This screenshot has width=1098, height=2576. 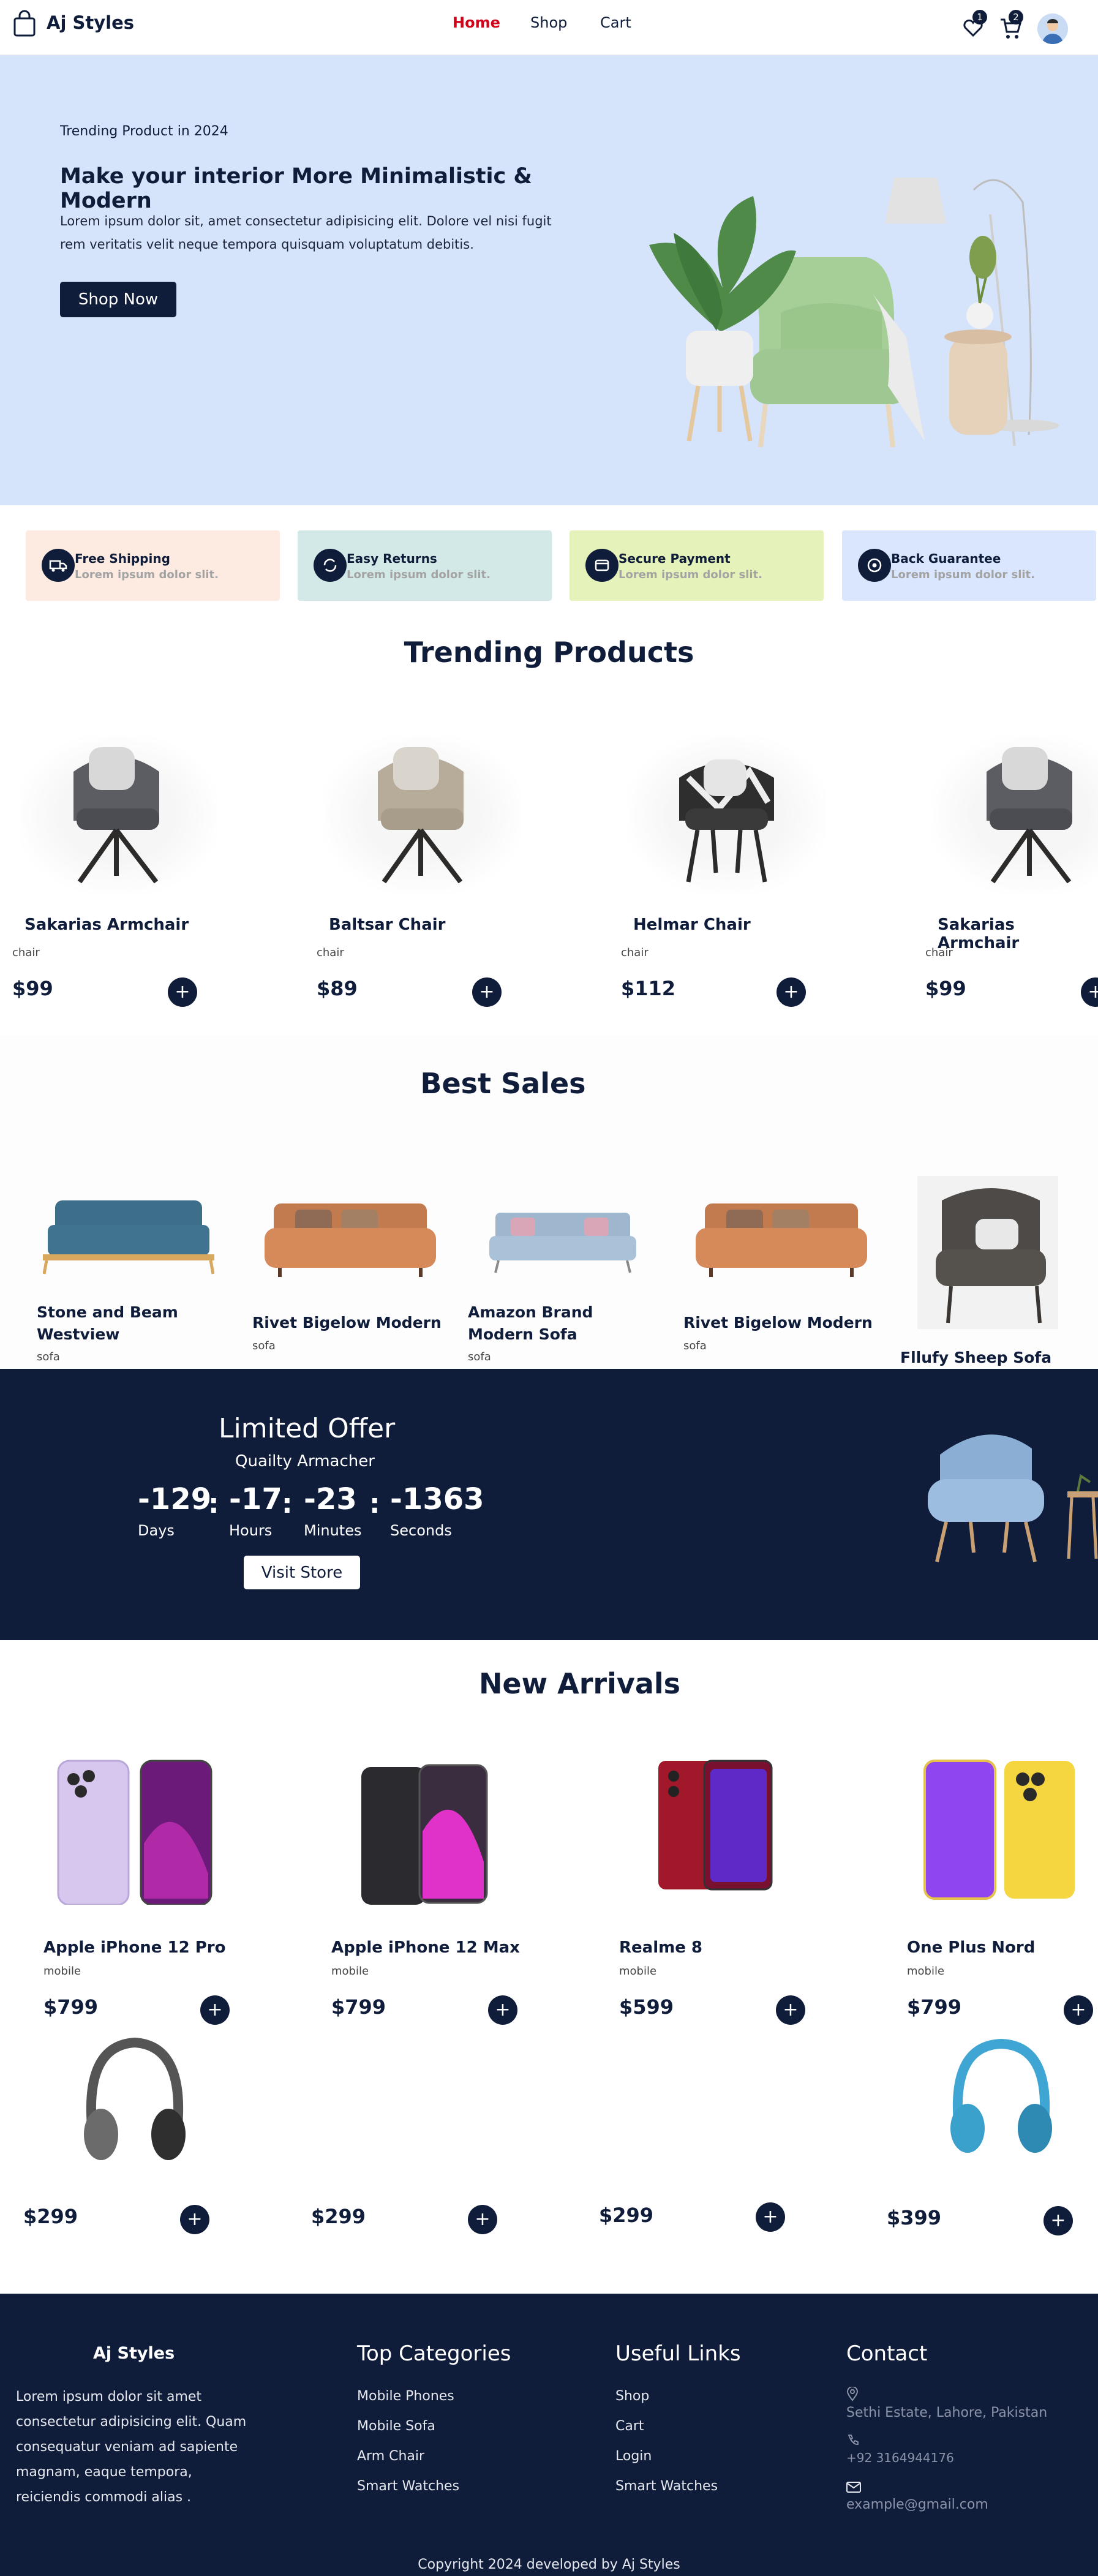 I want to click on product-price: $112, so click(x=649, y=988).